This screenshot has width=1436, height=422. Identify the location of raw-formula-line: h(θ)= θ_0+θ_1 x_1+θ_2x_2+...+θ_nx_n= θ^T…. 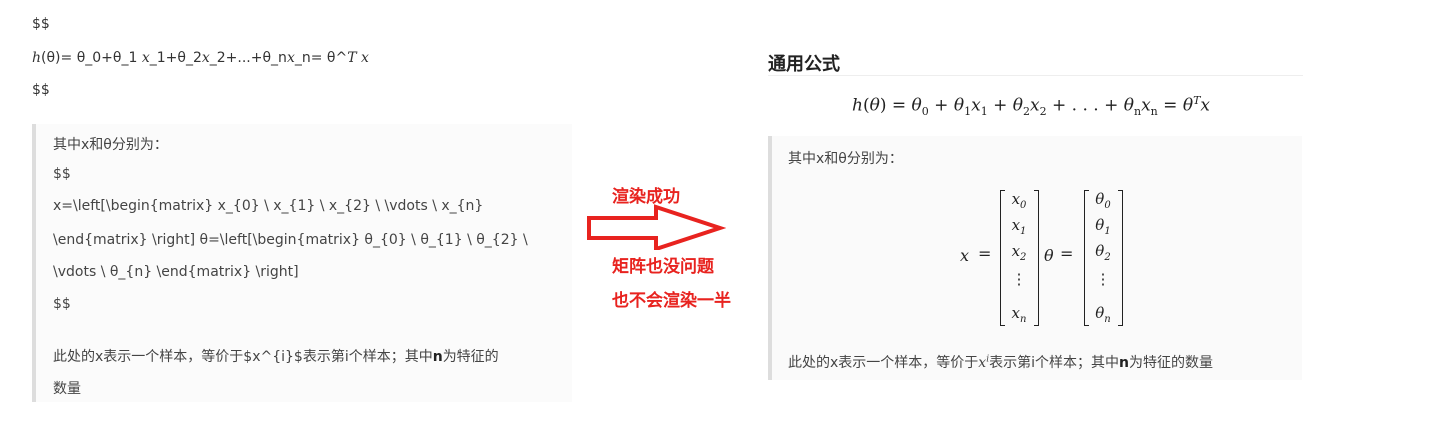
(200, 58).